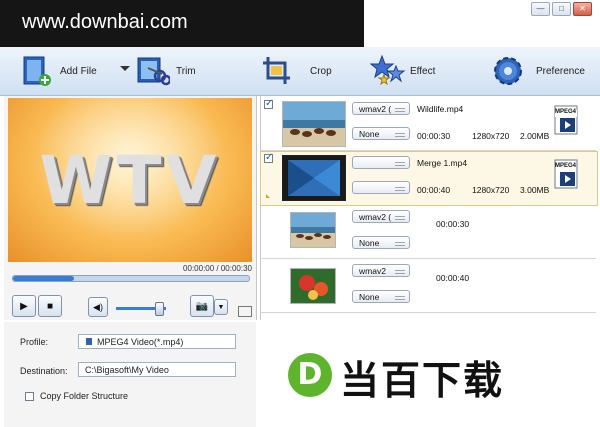 This screenshot has width=600, height=427. I want to click on snapshot-dropdown: ▼, so click(221, 307).